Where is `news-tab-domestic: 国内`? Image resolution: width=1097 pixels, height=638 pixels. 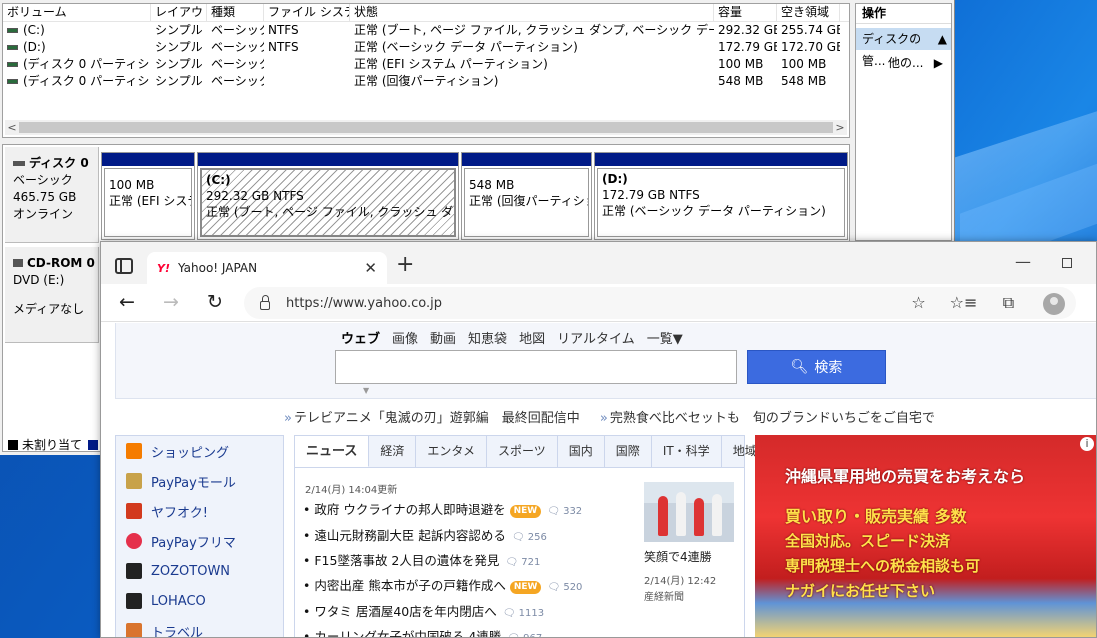 news-tab-domestic: 国内 is located at coordinates (581, 451).